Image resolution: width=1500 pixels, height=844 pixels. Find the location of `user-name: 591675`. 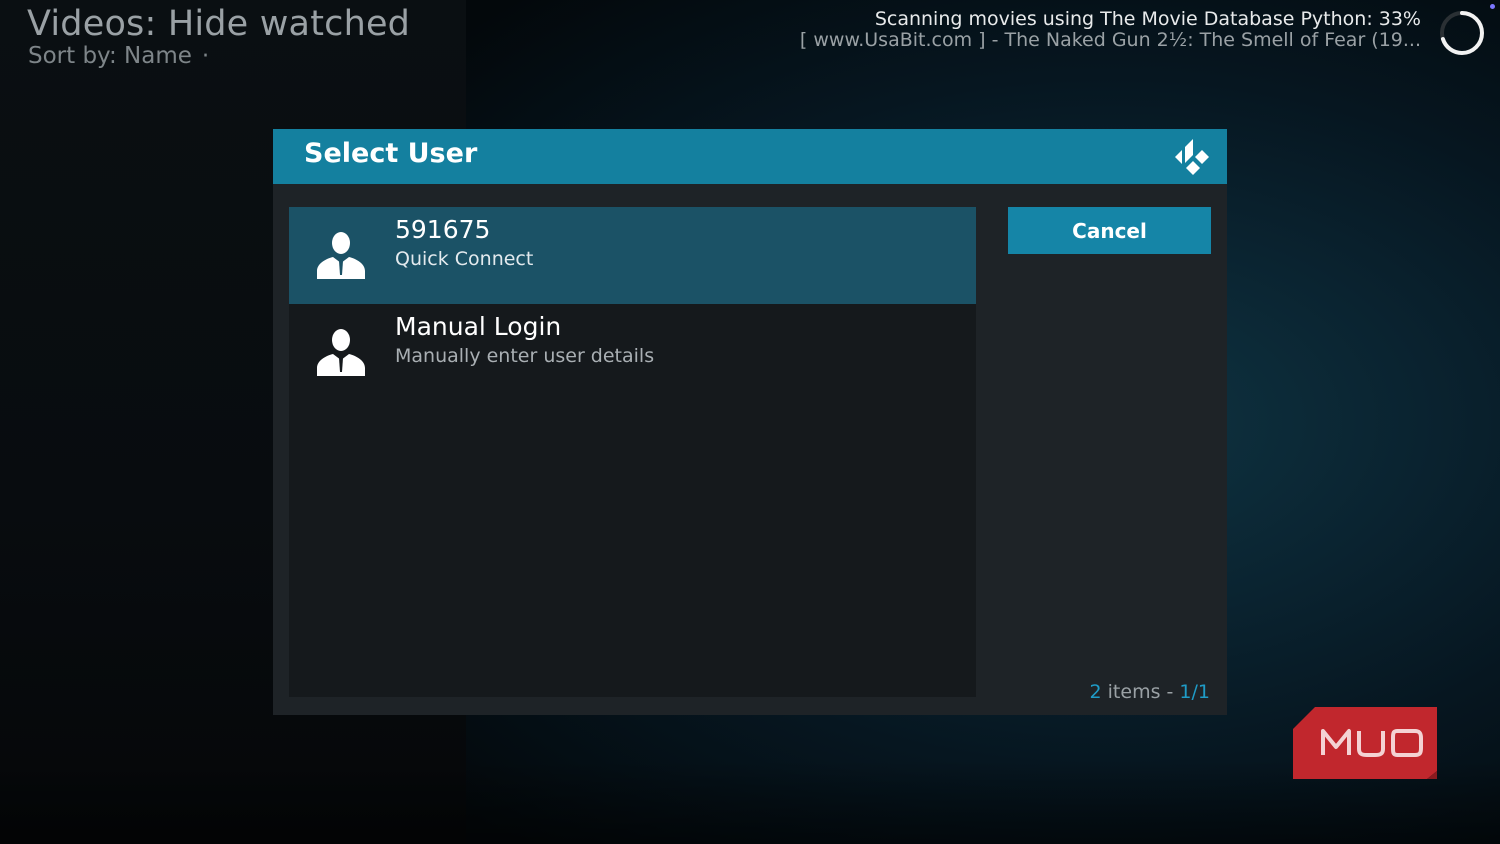

user-name: 591675 is located at coordinates (443, 229).